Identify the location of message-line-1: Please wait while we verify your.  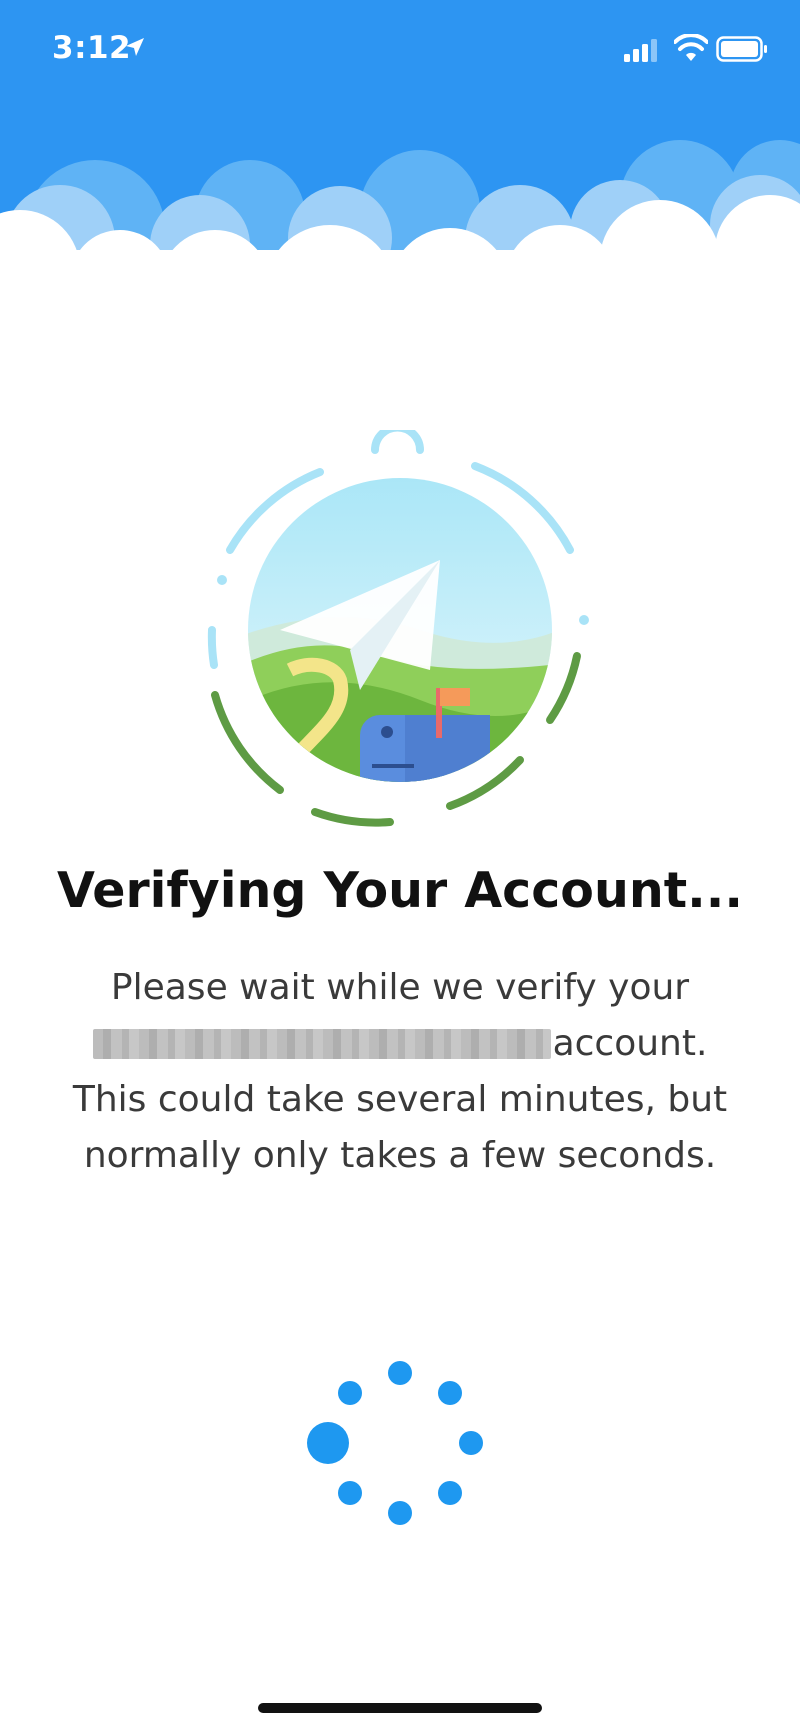
(400, 987).